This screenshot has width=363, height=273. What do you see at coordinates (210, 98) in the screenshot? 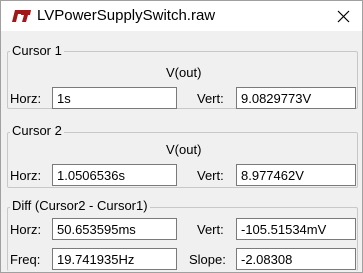
I see `cursor1-vert-label: Vert:` at bounding box center [210, 98].